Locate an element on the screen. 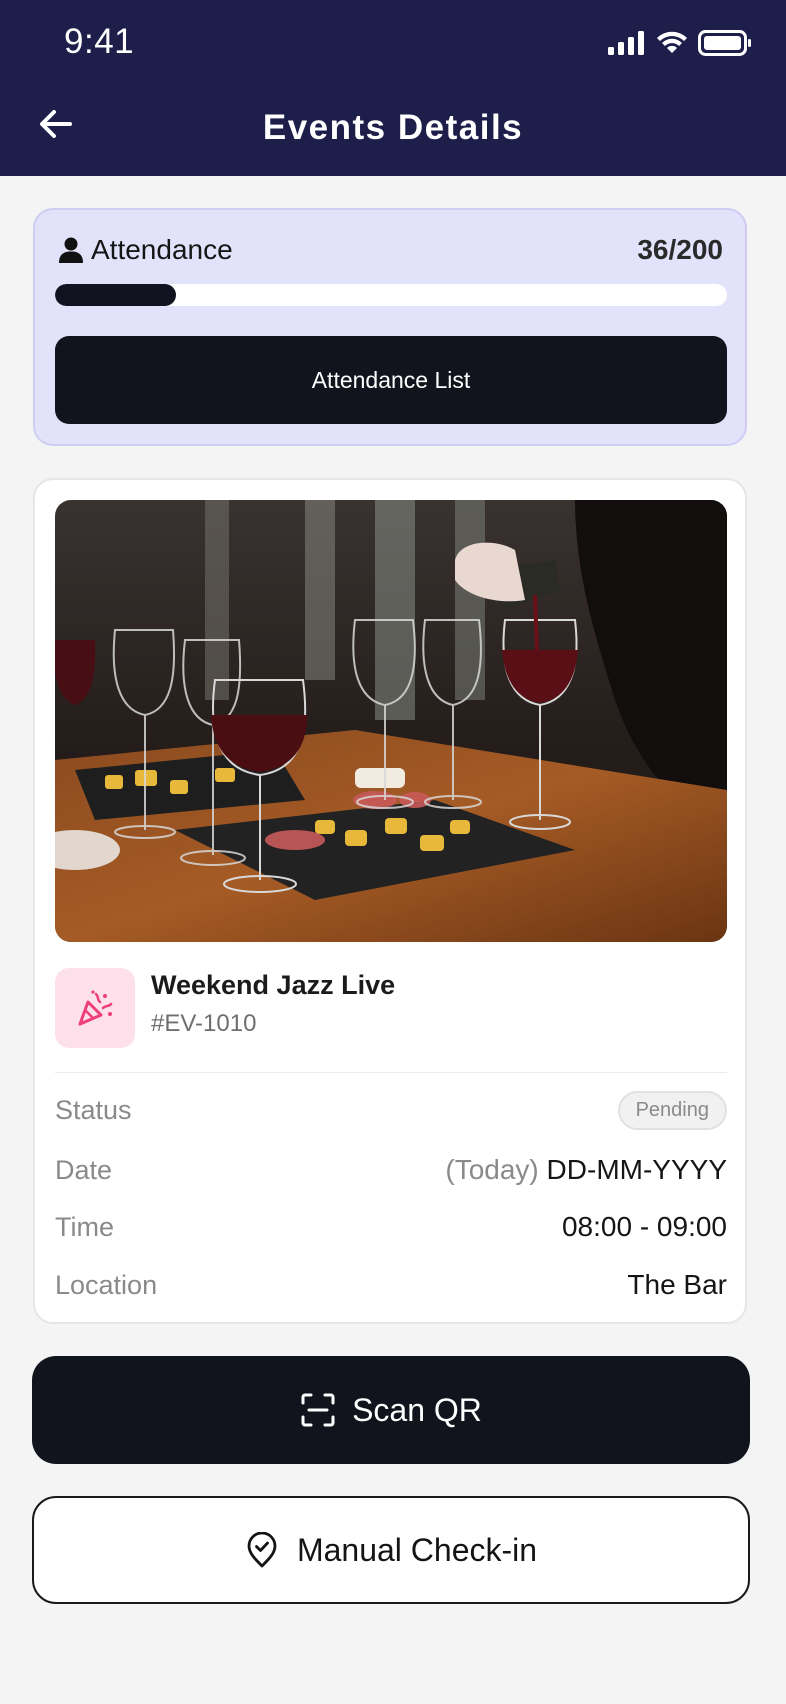 This screenshot has height=1704, width=786. scan-qr-icon is located at coordinates (318, 1410).